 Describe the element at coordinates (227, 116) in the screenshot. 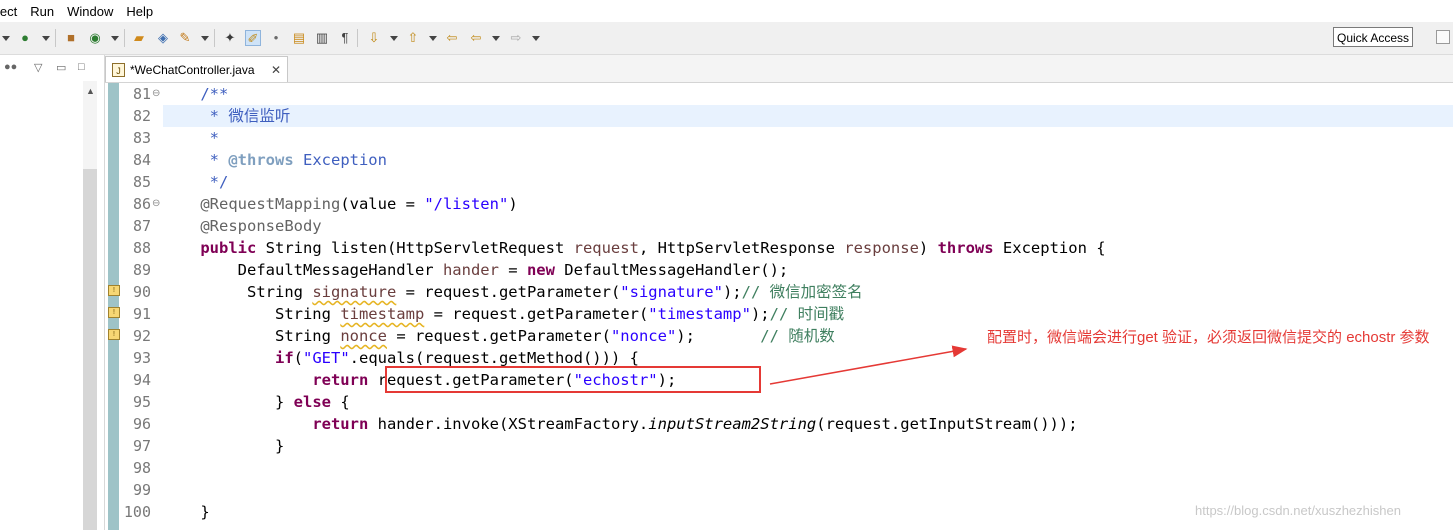

I see `code-line: * 微信监听` at that location.